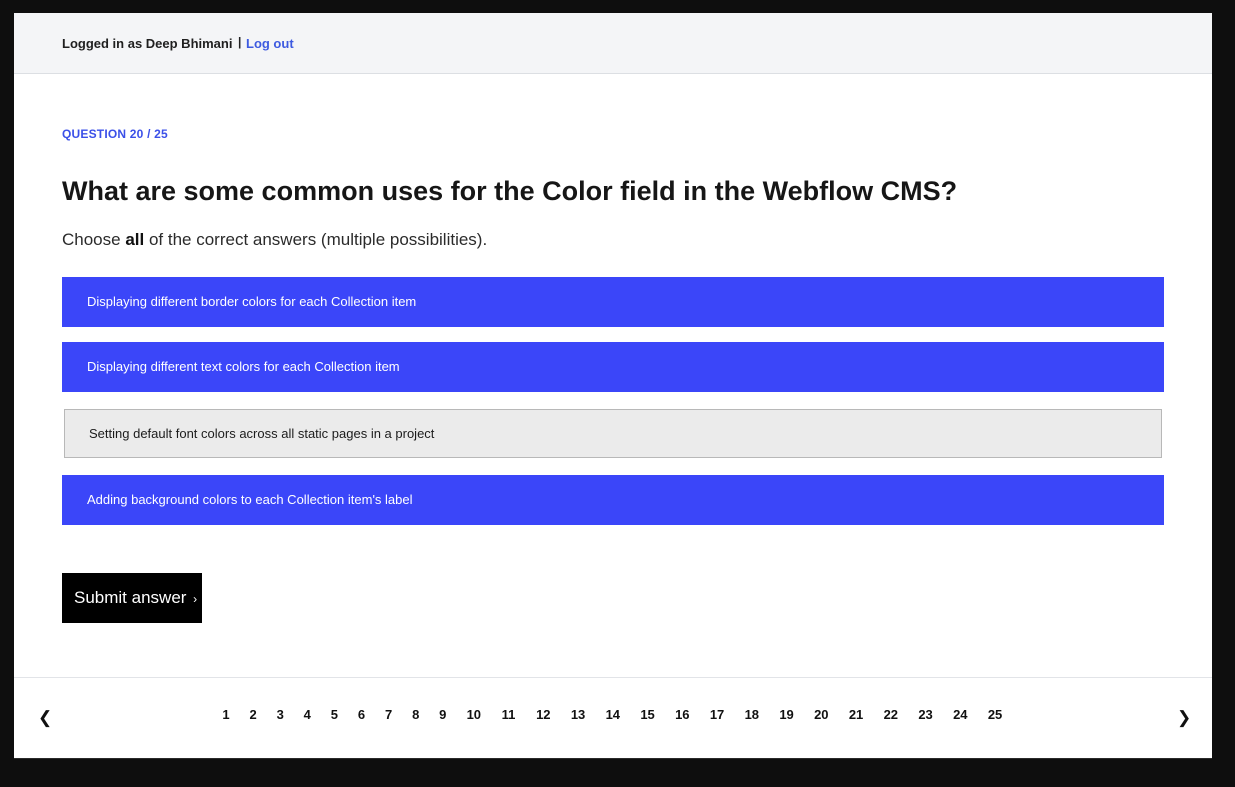 This screenshot has height=787, width=1235. I want to click on page-link-19: 19, so click(786, 714).